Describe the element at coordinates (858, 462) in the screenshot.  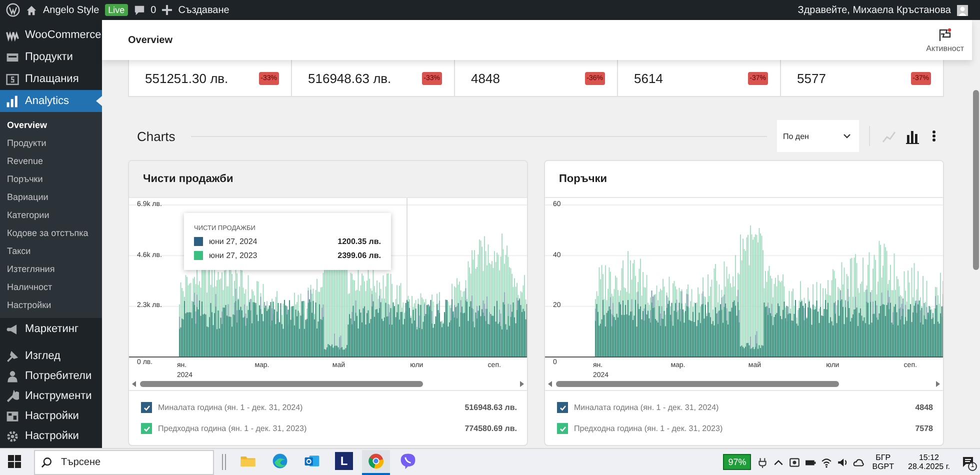
I see `cloud-icon` at that location.